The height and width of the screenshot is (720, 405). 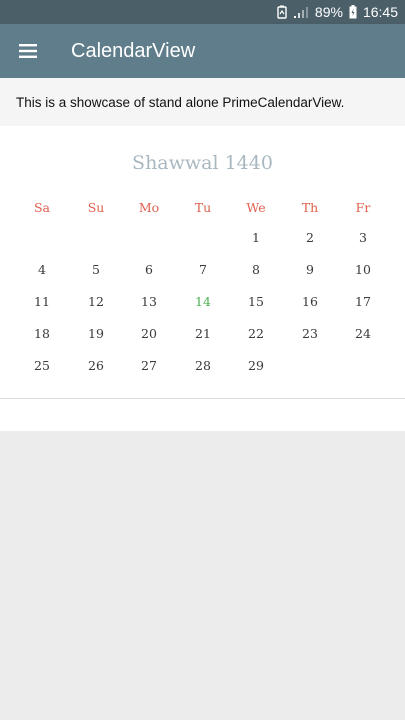 What do you see at coordinates (42, 301) in the screenshot?
I see `day-cell: 11` at bounding box center [42, 301].